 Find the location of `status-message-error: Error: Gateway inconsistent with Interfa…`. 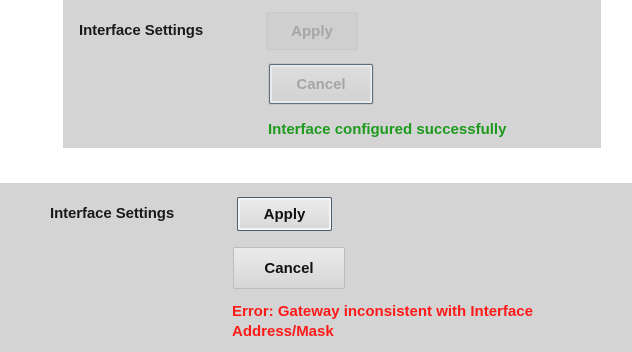

status-message-error: Error: Gateway inconsistent with Interfa… is located at coordinates (382, 321).